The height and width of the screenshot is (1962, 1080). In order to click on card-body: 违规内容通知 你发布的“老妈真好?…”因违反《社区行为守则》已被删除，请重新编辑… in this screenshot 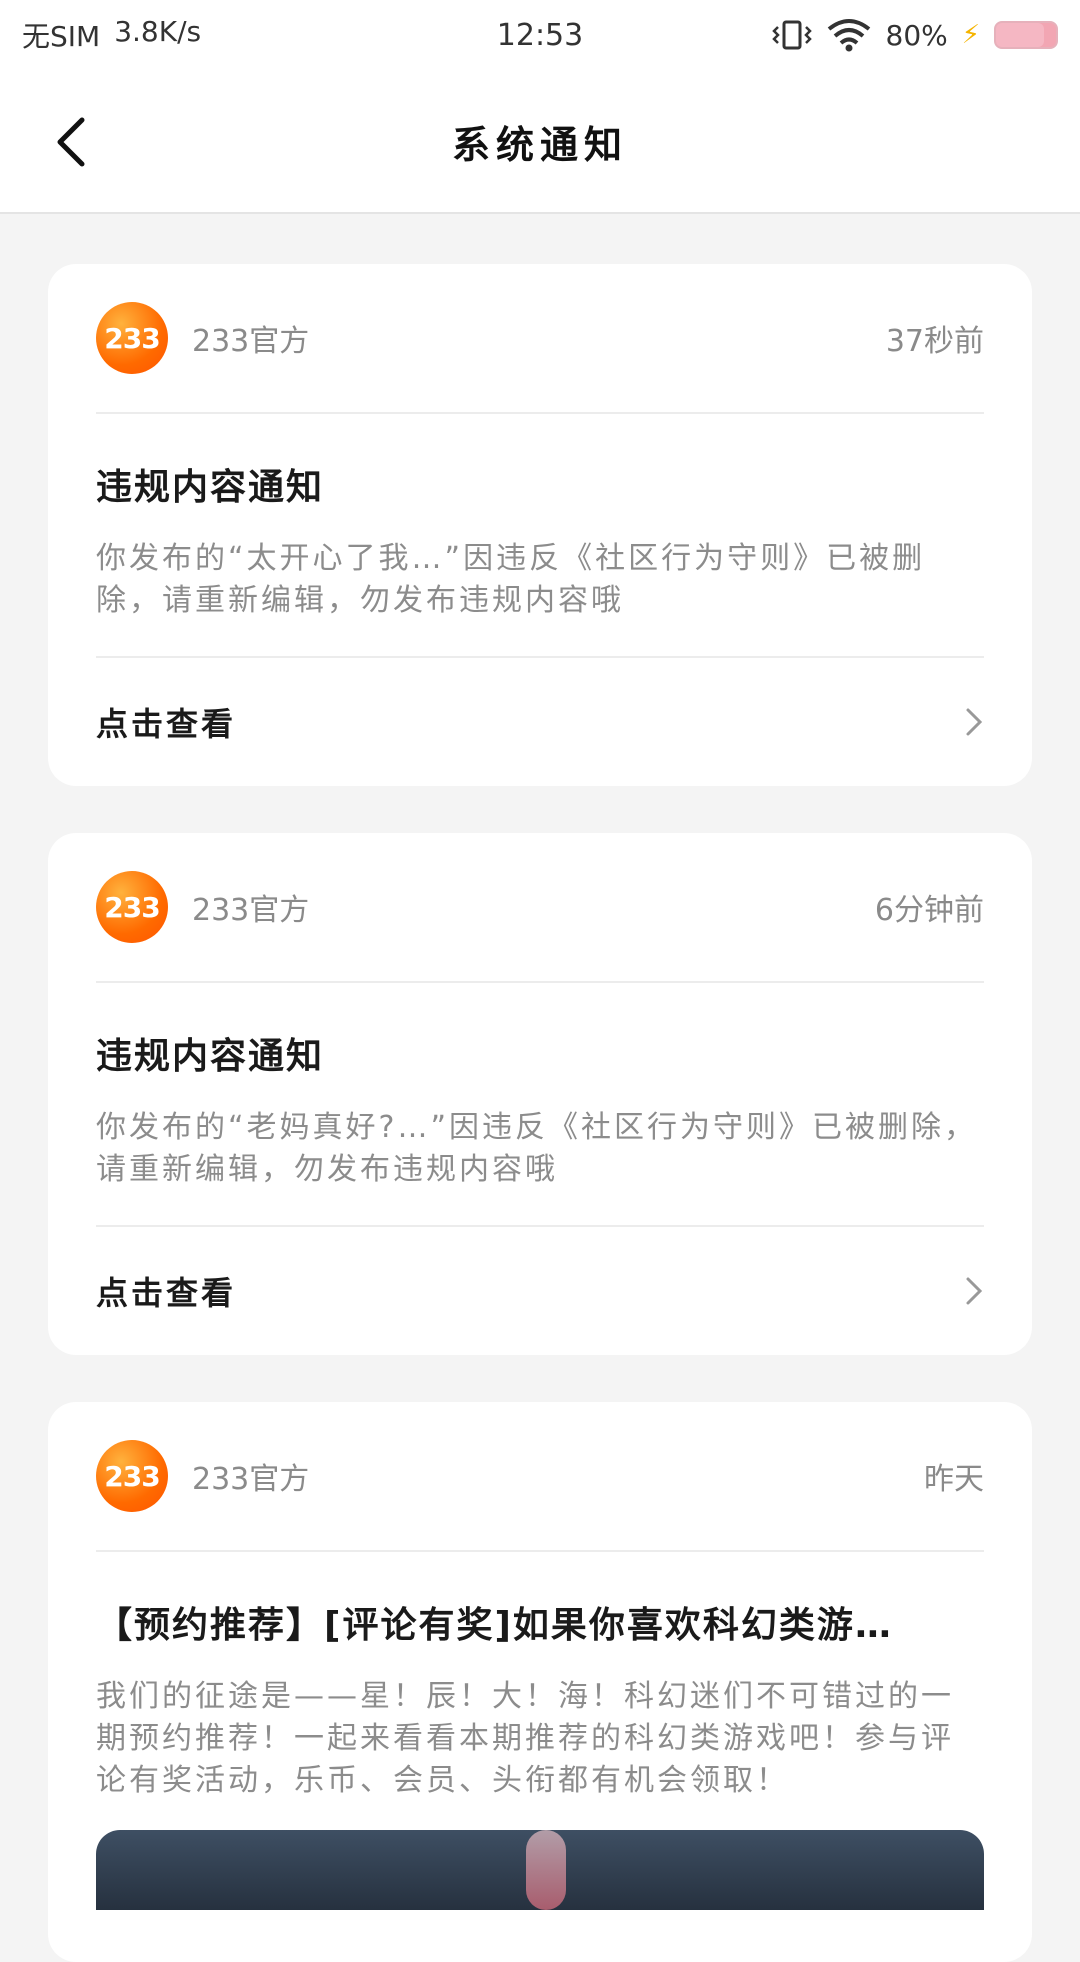, I will do `click(540, 1105)`.